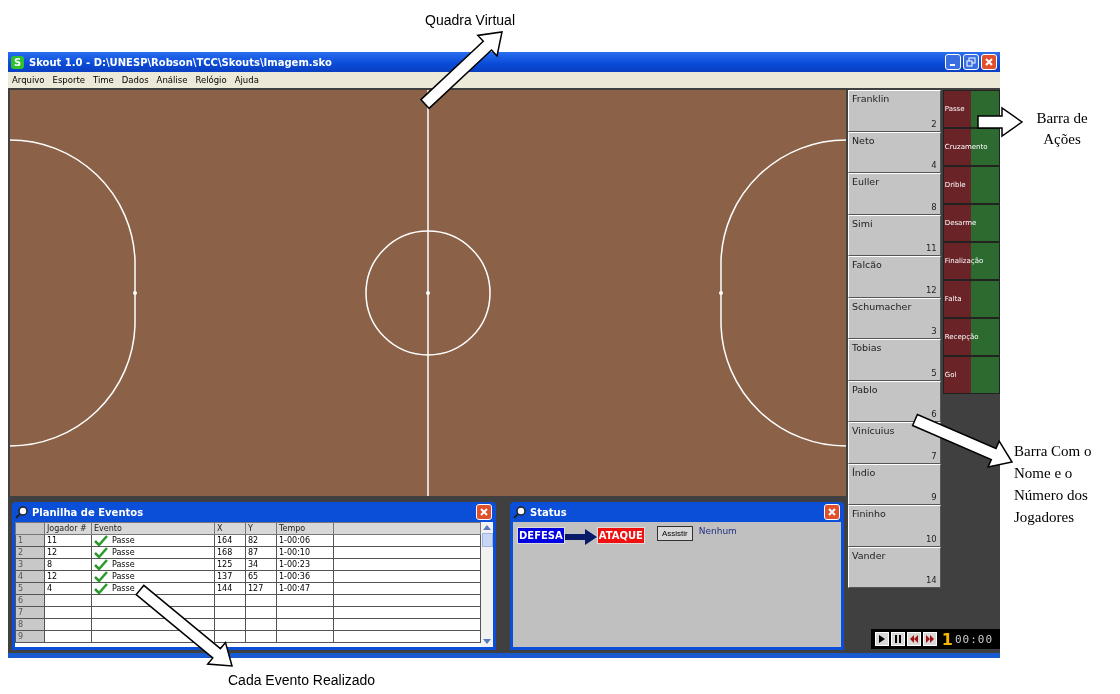  What do you see at coordinates (305, 576) in the screenshot?
I see `table-cell: 1-00:36` at bounding box center [305, 576].